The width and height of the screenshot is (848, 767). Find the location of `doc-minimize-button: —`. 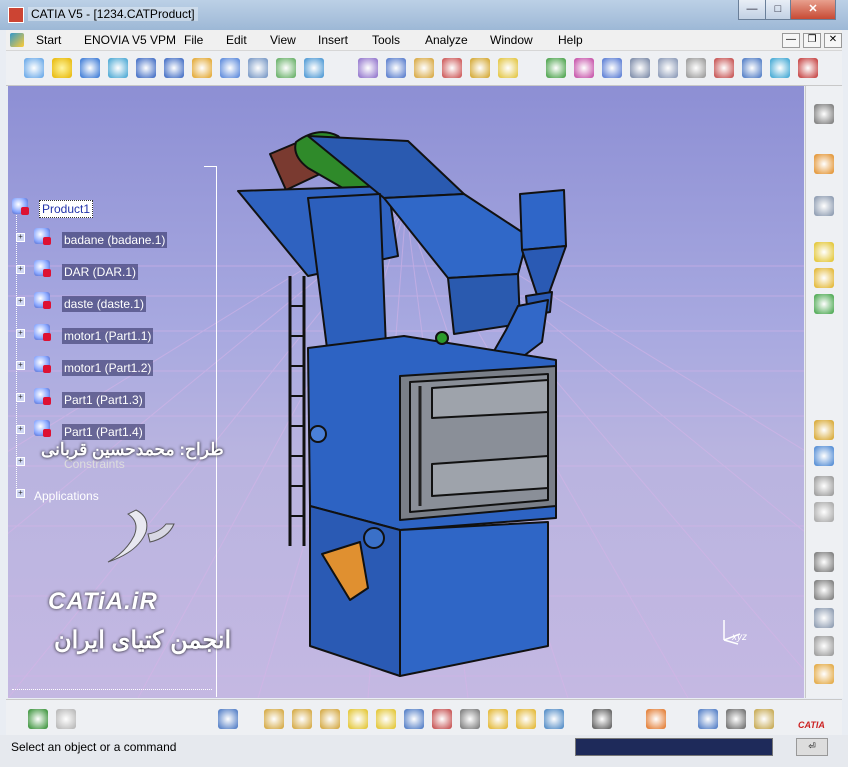

doc-minimize-button: — is located at coordinates (791, 40).